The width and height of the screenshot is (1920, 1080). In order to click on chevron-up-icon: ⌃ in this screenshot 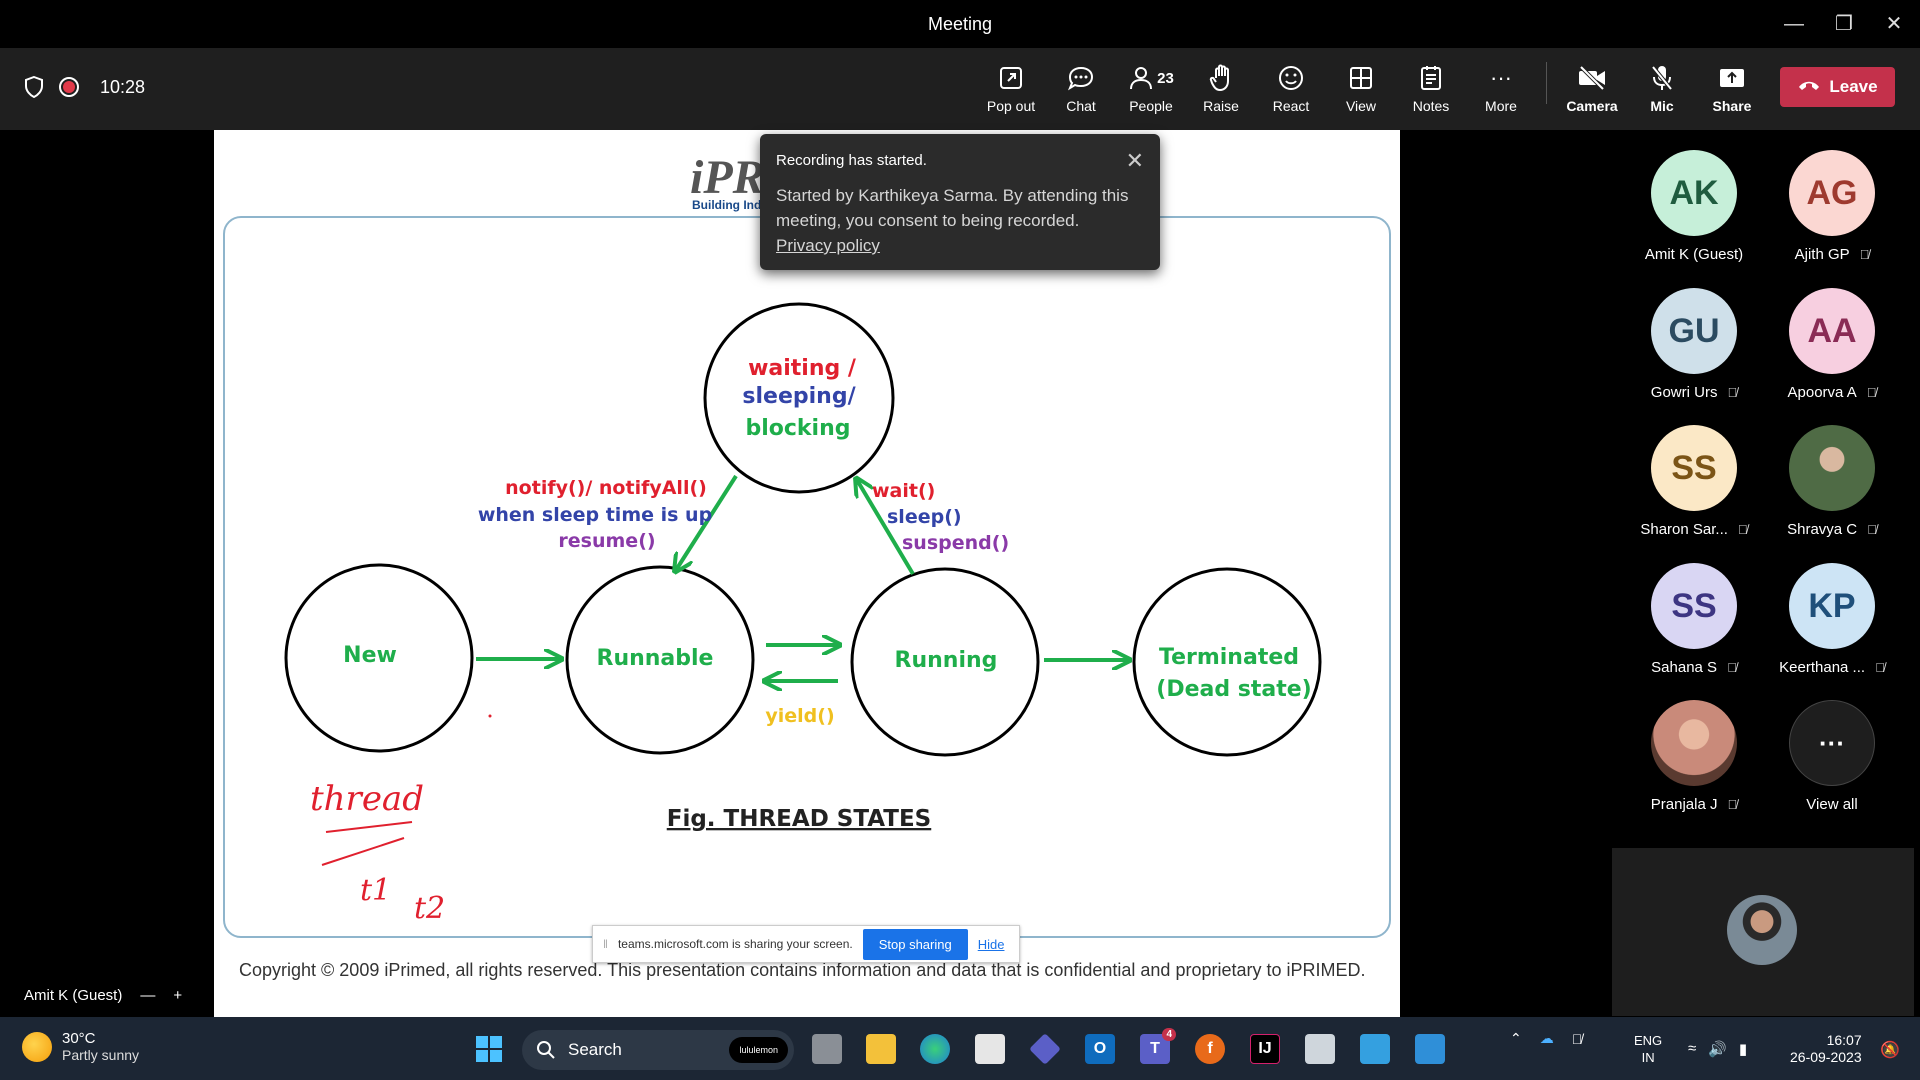, I will do `click(1516, 1038)`.